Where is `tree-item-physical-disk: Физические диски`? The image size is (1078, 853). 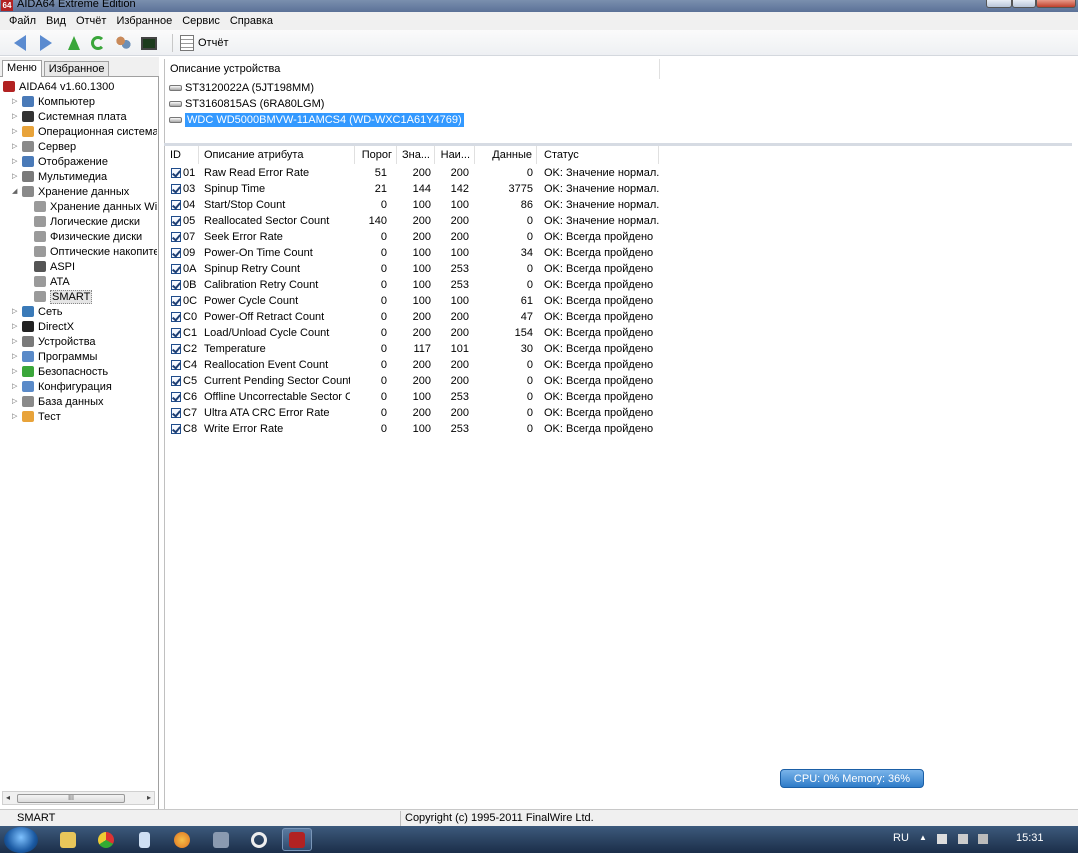 tree-item-physical-disk: Физические диски is located at coordinates (88, 236).